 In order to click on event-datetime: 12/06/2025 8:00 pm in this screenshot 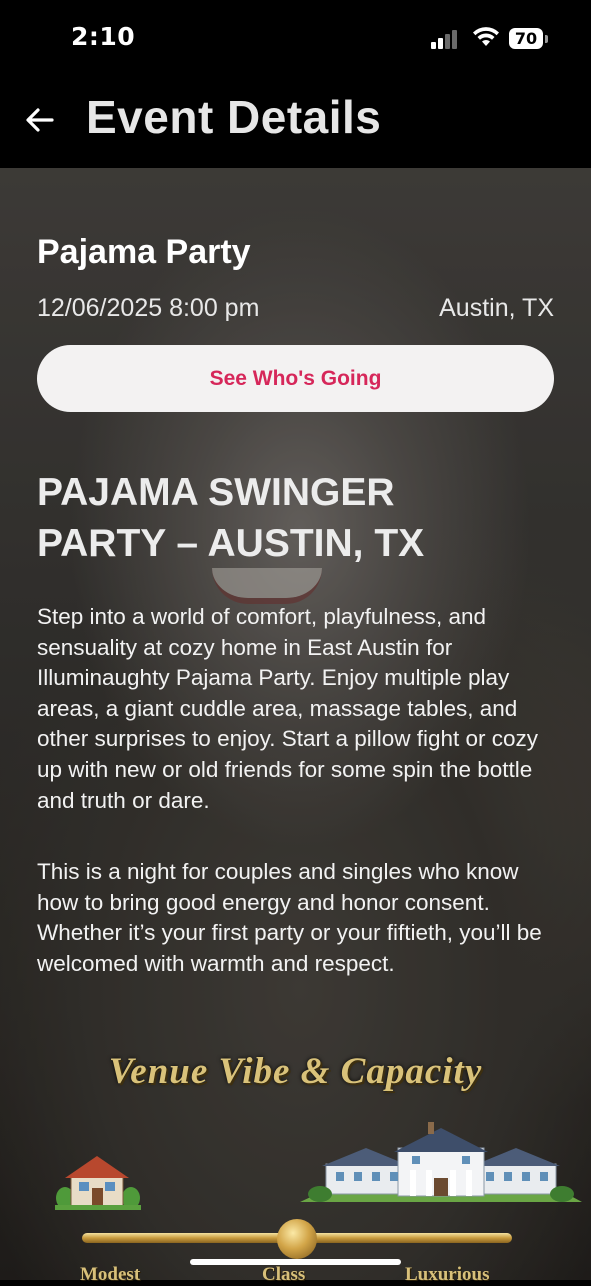, I will do `click(148, 308)`.